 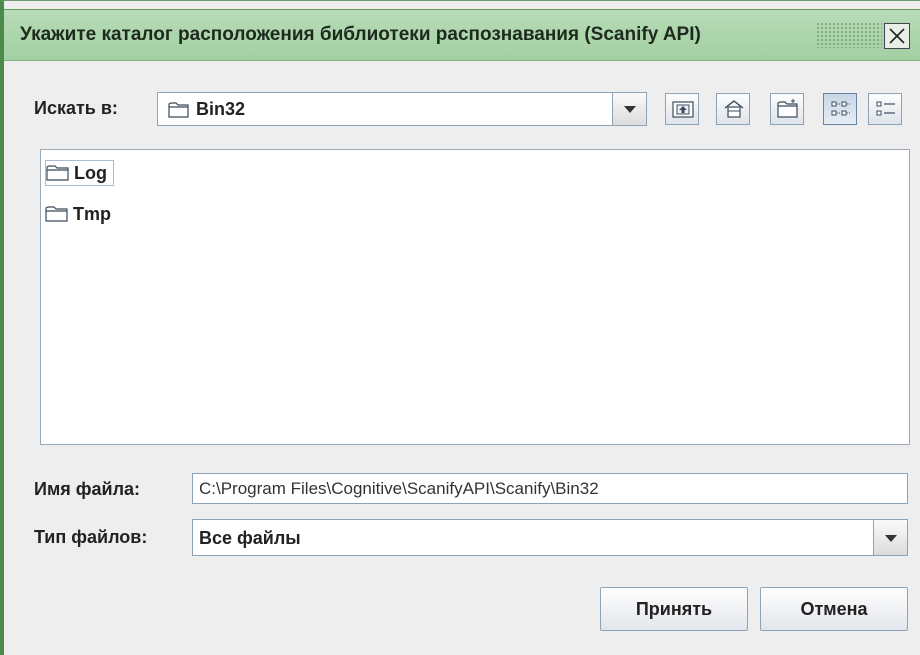 I want to click on look-in-value: Bin32, so click(x=221, y=109).